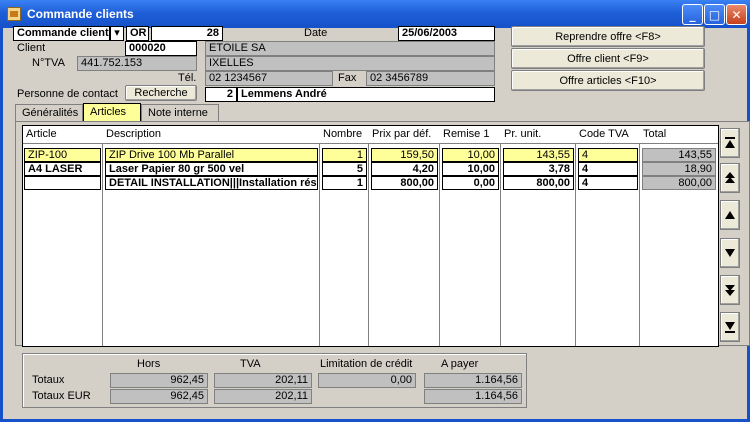  Describe the element at coordinates (692, 14) in the screenshot. I see `minimize-button: _` at that location.